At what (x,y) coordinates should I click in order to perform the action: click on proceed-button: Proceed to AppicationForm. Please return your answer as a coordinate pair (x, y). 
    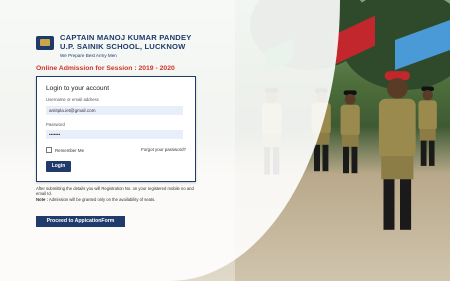
    Looking at the image, I should click on (80, 221).